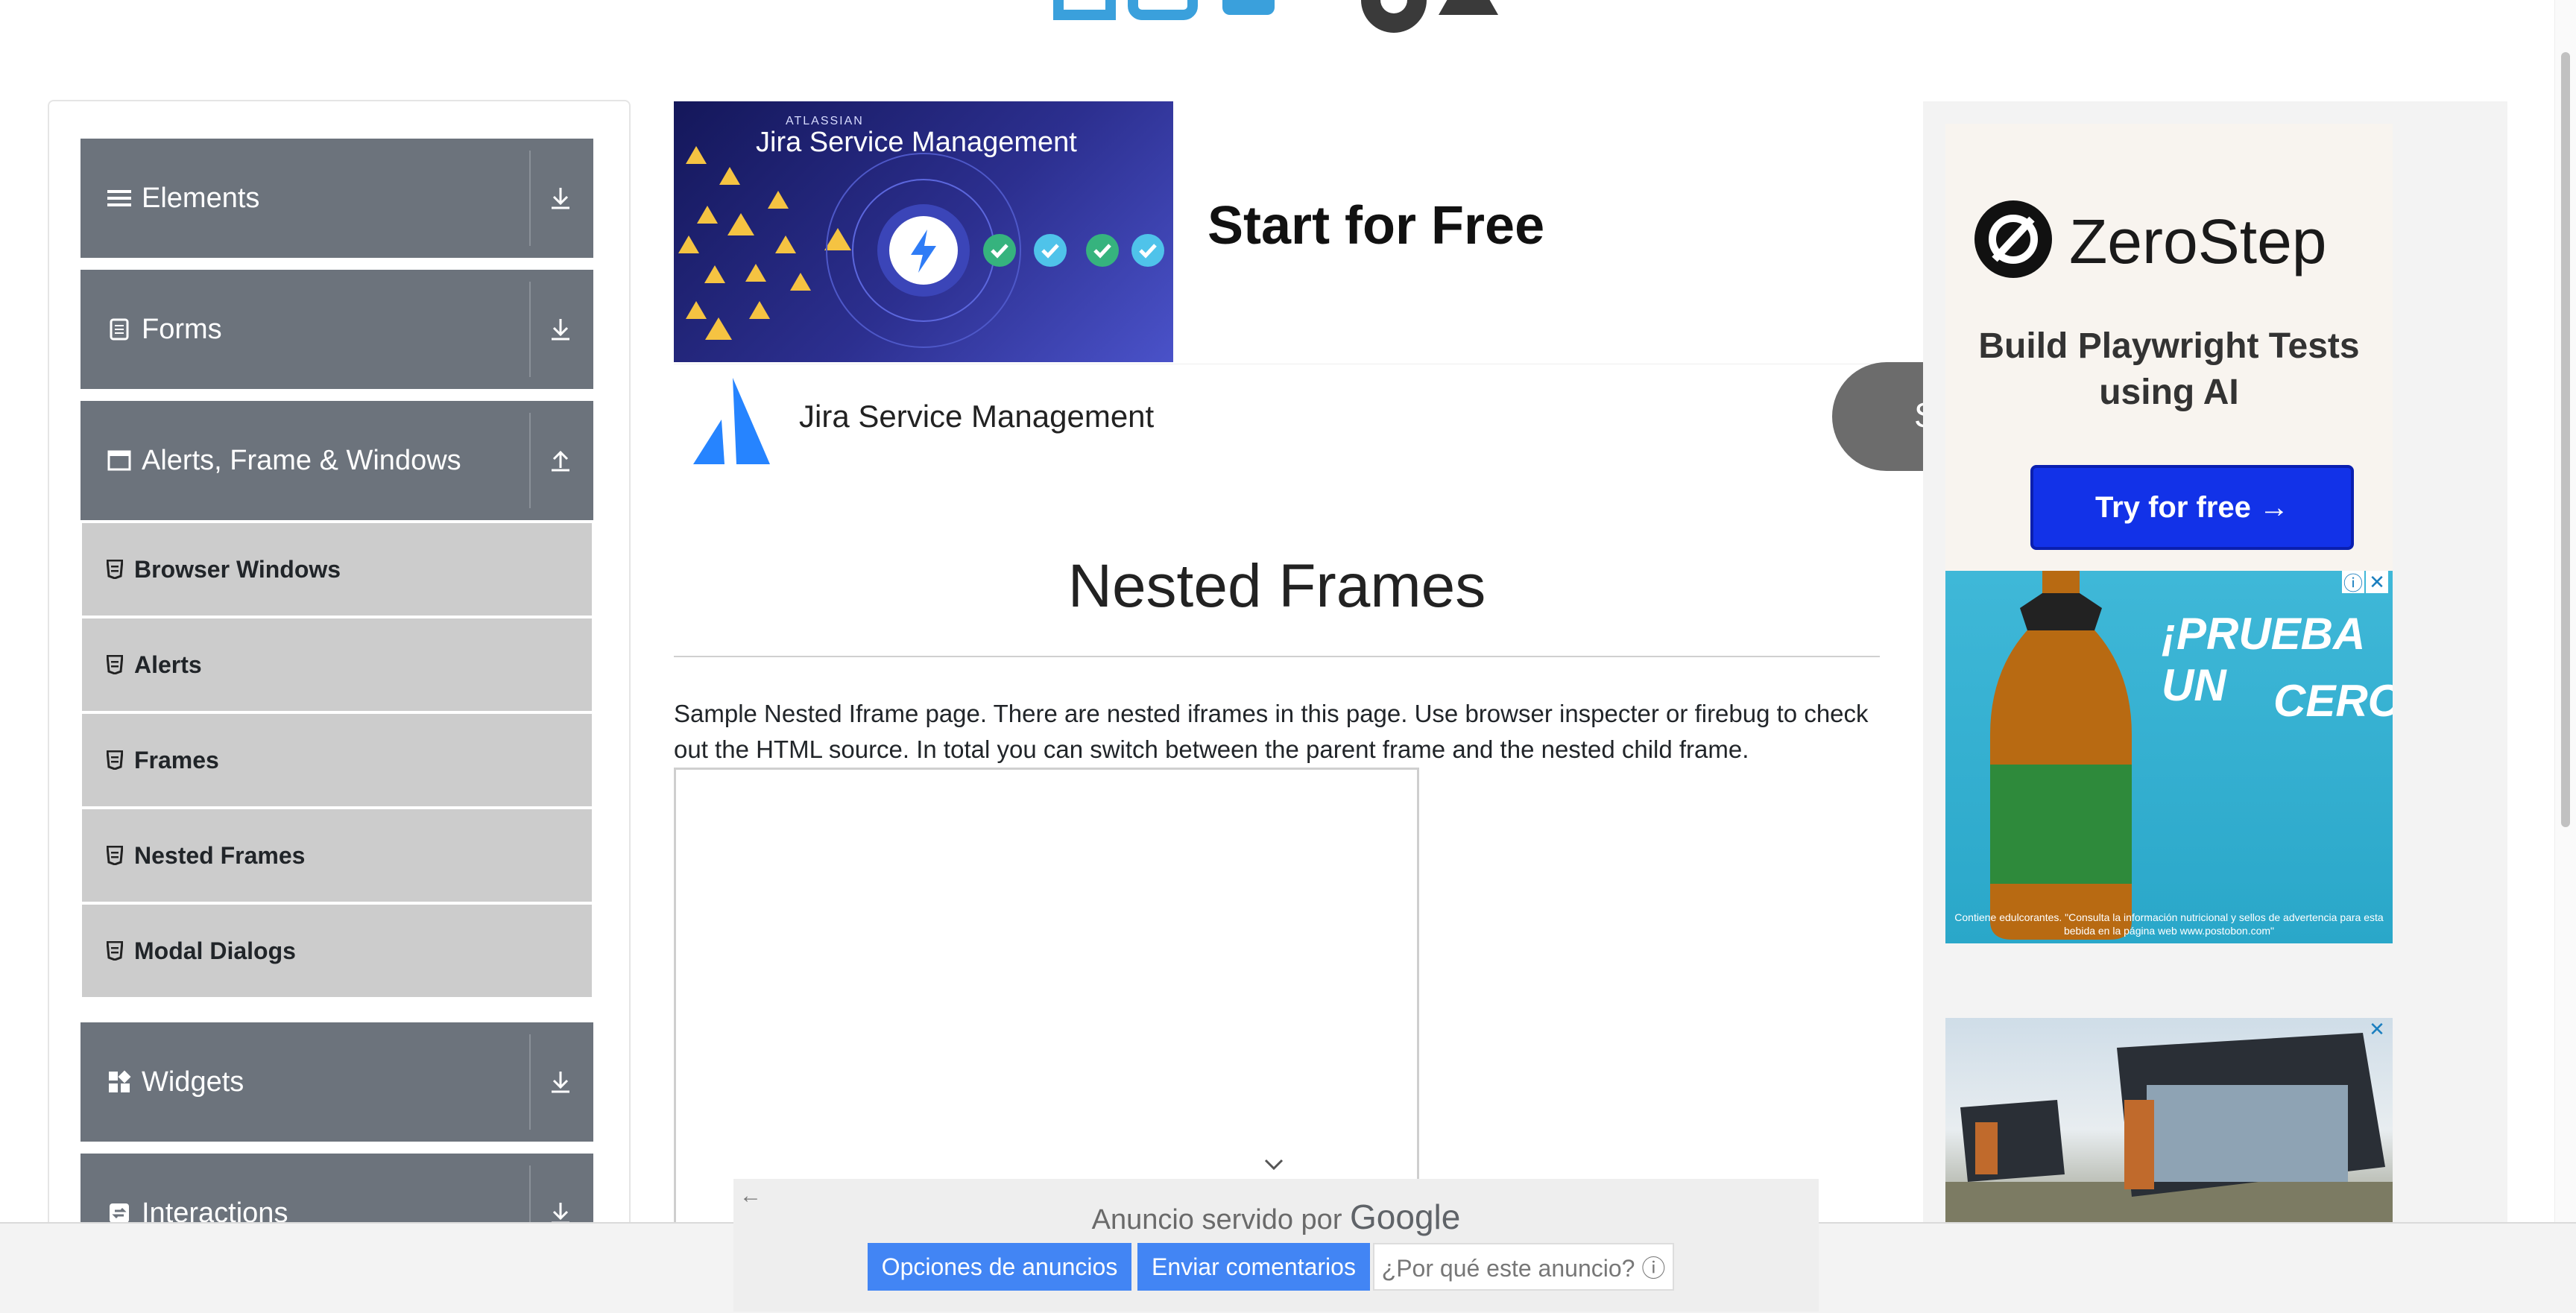 Image resolution: width=2576 pixels, height=1313 pixels. I want to click on tea-subheadline: CERO, so click(2333, 701).